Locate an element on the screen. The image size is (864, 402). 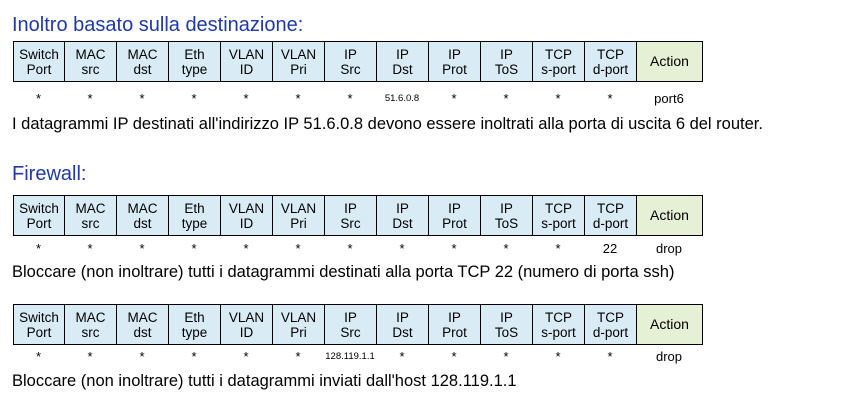
header-cell-line1: Switch is located at coordinates (39, 54).